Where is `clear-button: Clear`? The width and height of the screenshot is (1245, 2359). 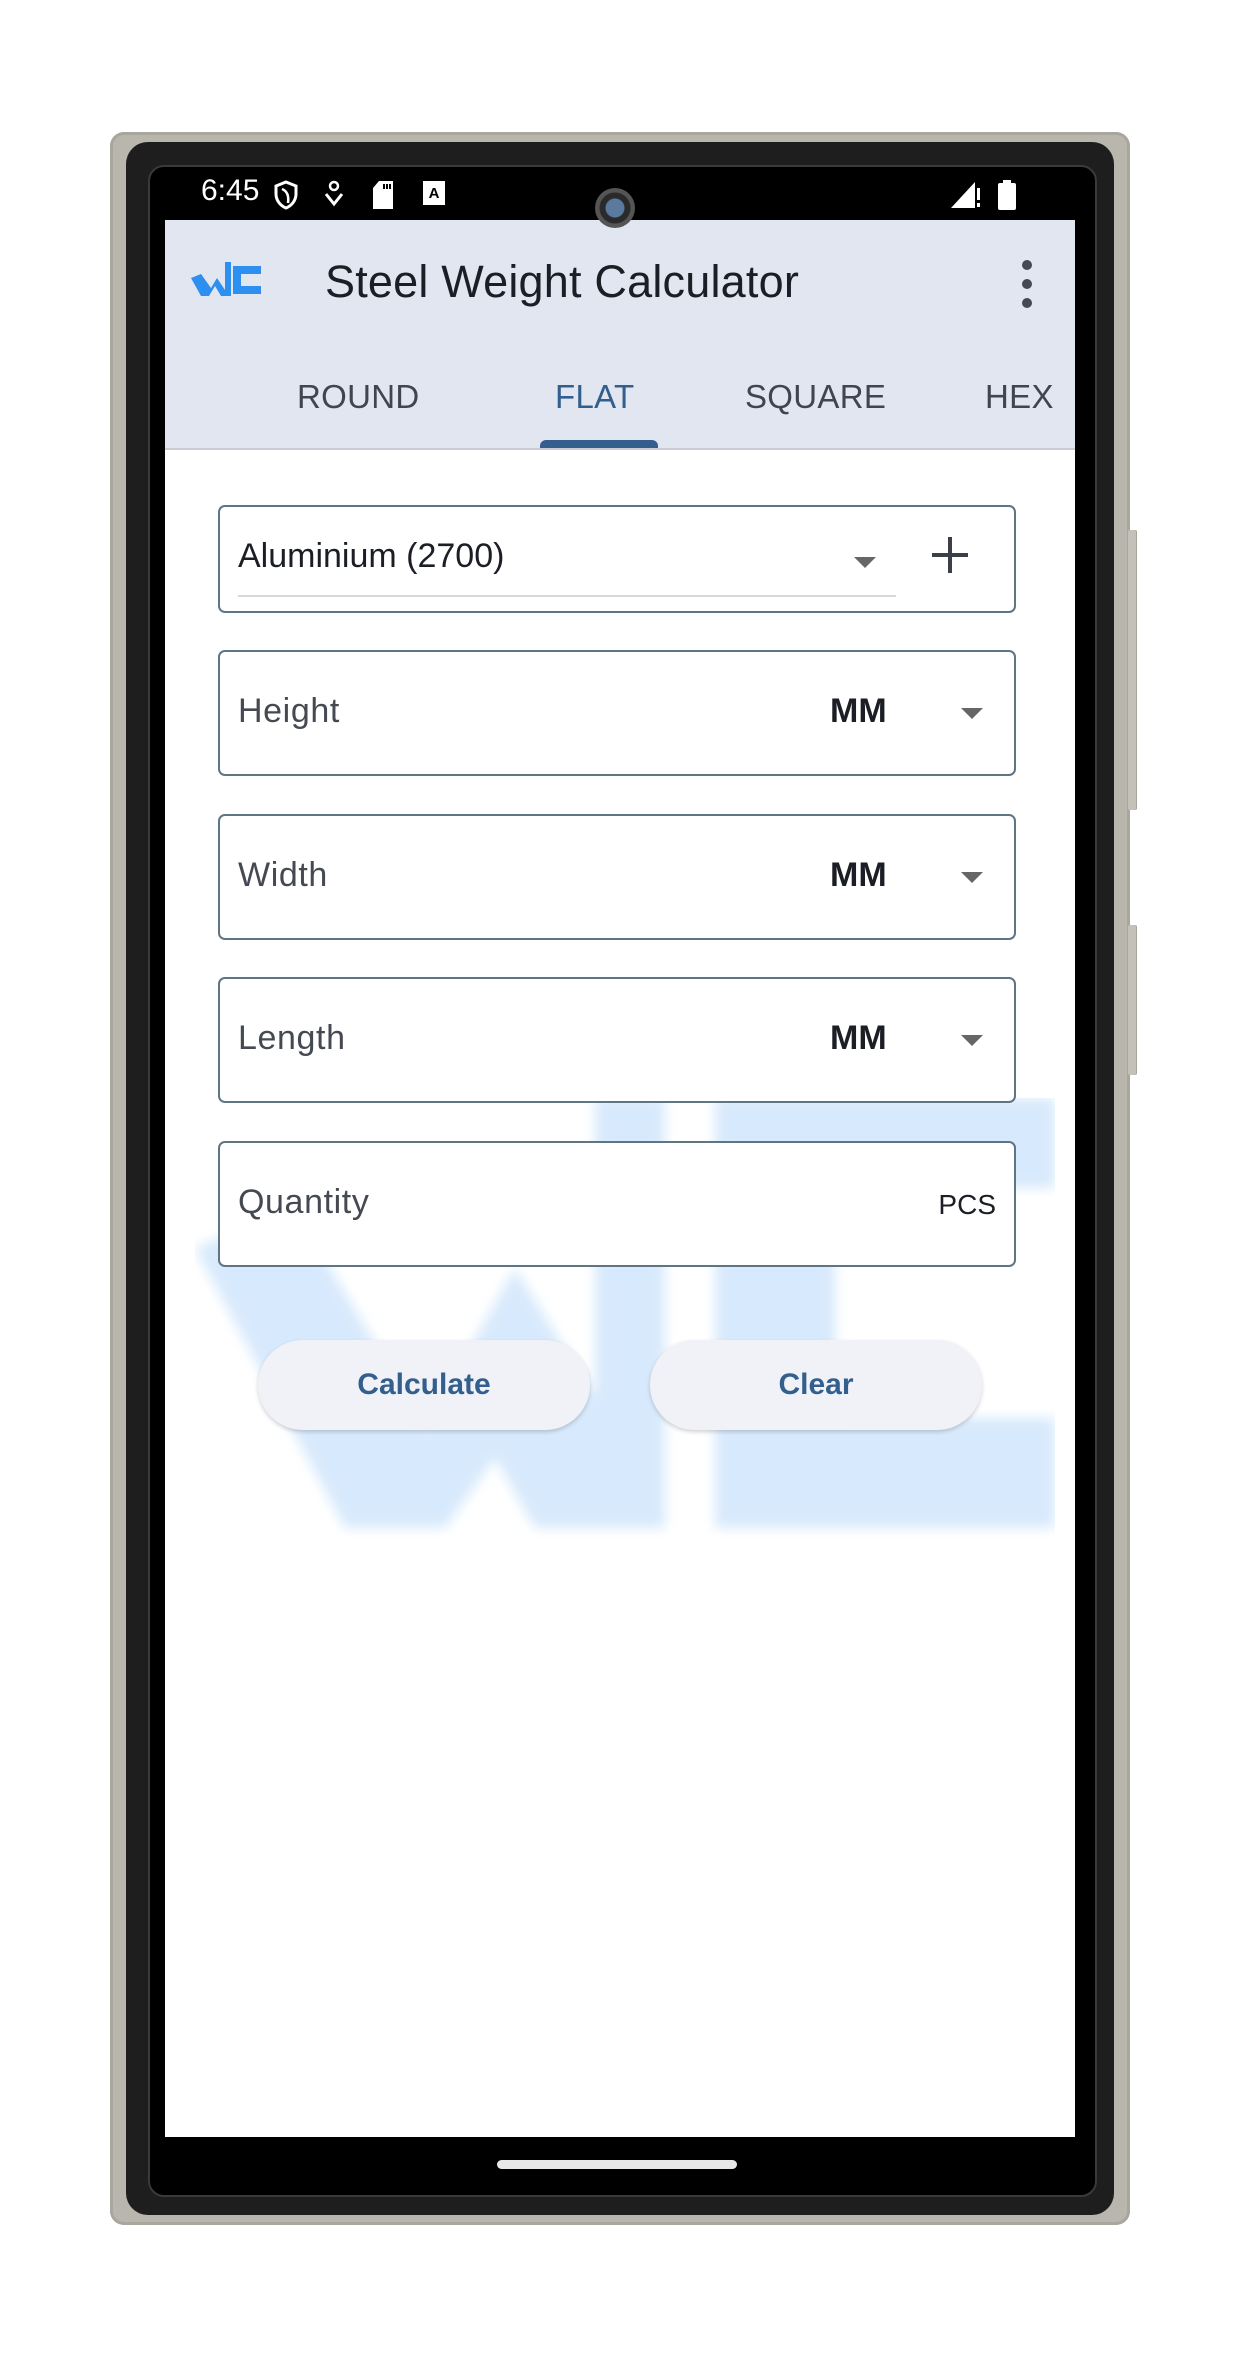 clear-button: Clear is located at coordinates (816, 1385).